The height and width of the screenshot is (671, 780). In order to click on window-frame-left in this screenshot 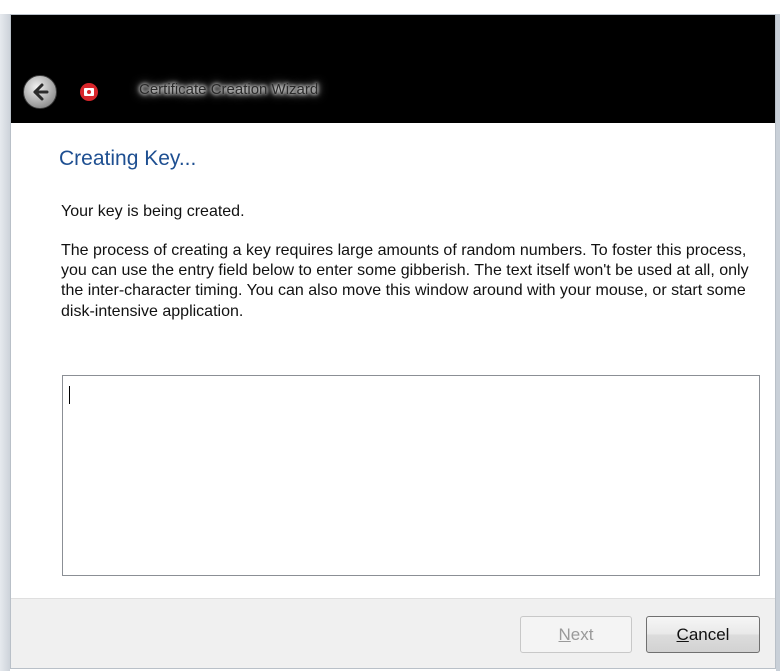, I will do `click(5, 342)`.